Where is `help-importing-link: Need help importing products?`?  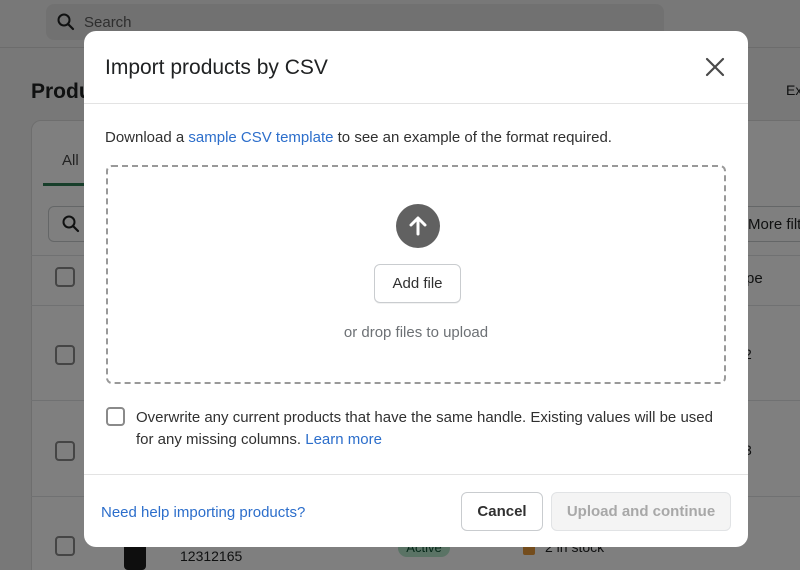
help-importing-link: Need help importing products? is located at coordinates (203, 512).